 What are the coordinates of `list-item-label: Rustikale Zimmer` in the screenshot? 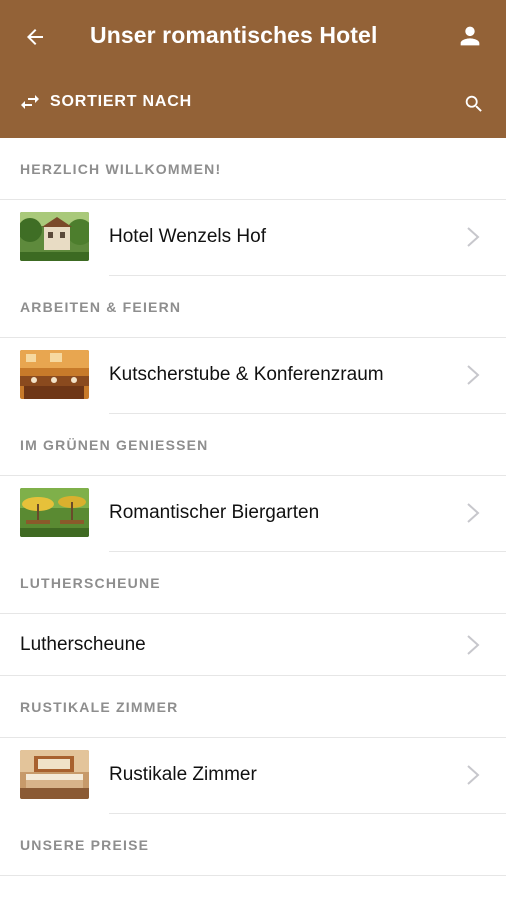 It's located at (183, 774).